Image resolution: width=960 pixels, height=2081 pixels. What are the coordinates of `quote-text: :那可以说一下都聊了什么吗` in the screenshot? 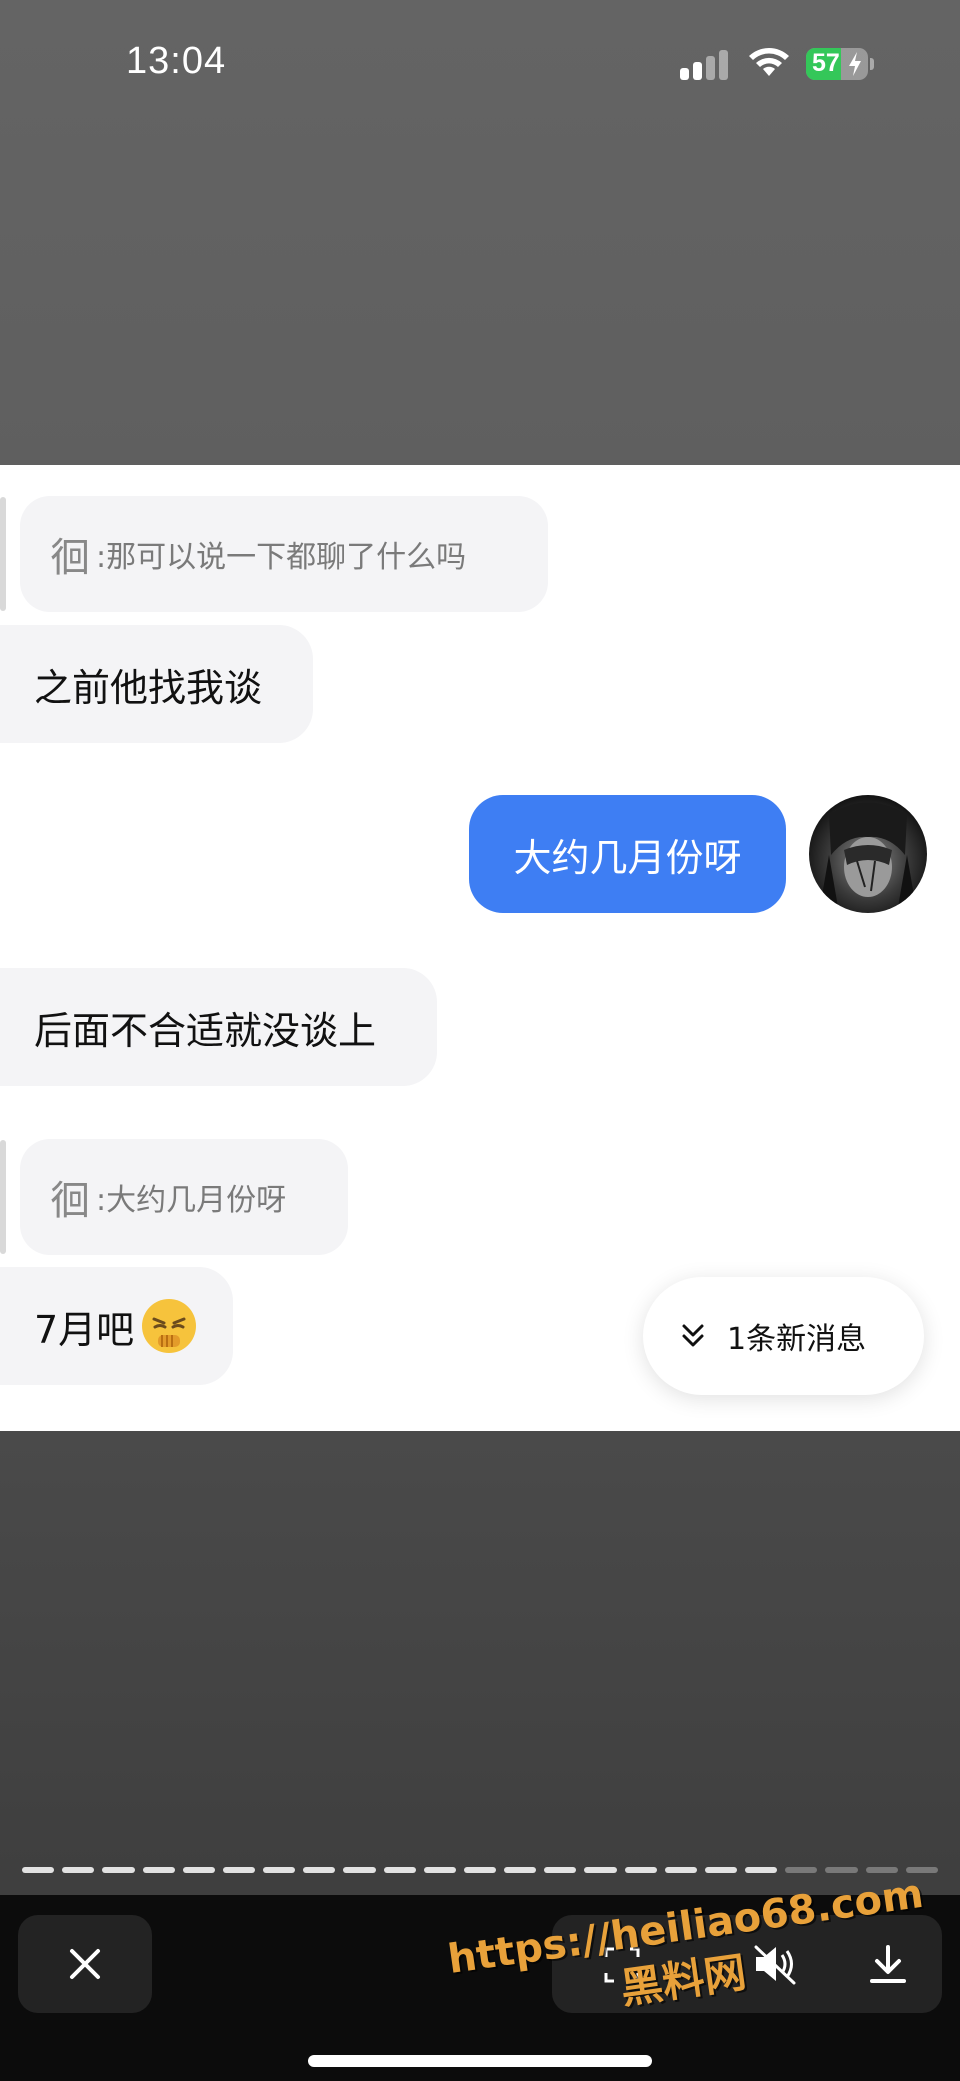 It's located at (281, 557).